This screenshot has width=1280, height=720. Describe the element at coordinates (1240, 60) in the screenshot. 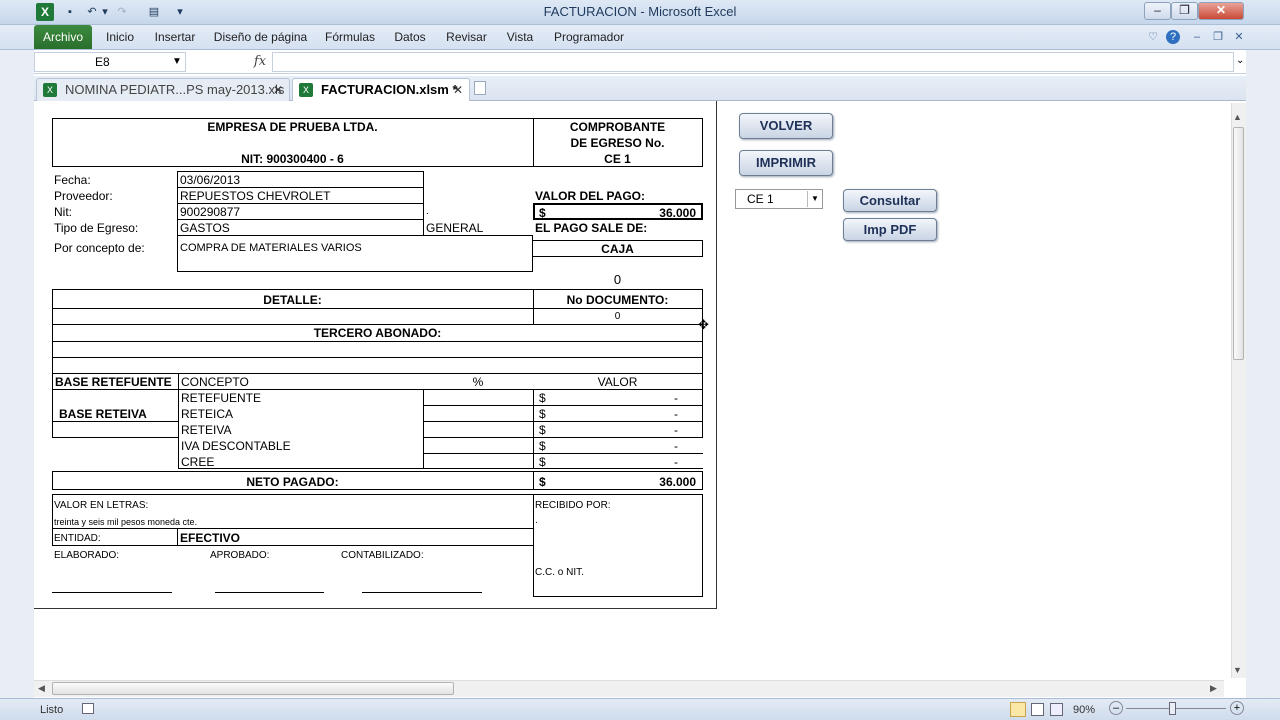

I see `expand-formula-bar-icon: ⌄` at that location.